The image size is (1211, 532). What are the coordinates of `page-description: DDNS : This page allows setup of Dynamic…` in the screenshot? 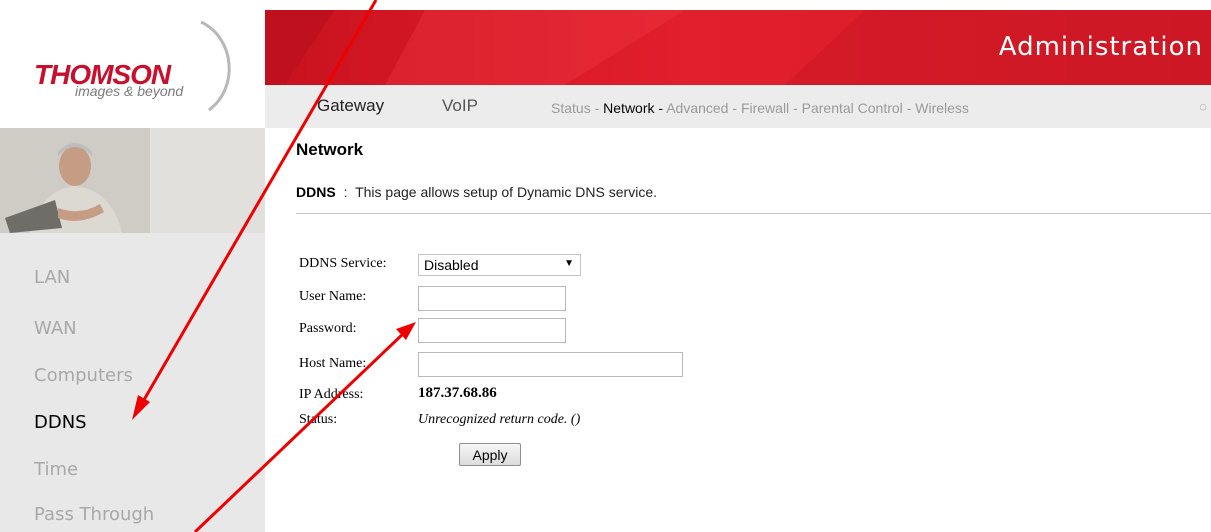 It's located at (476, 192).